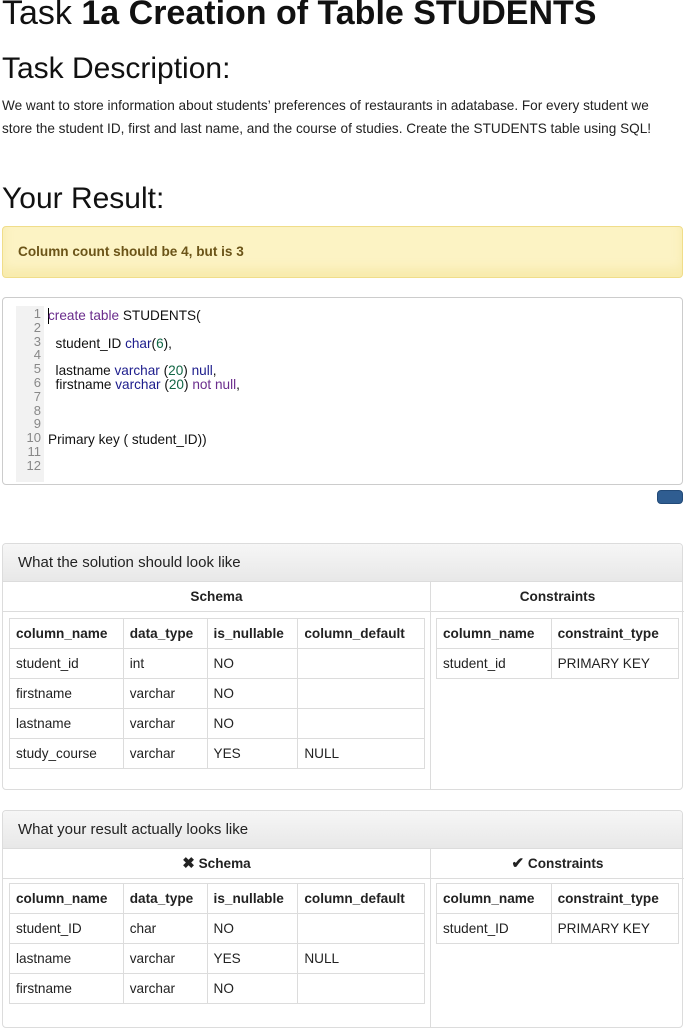 The image size is (685, 1031). What do you see at coordinates (37, 369) in the screenshot?
I see `line-number: 5` at bounding box center [37, 369].